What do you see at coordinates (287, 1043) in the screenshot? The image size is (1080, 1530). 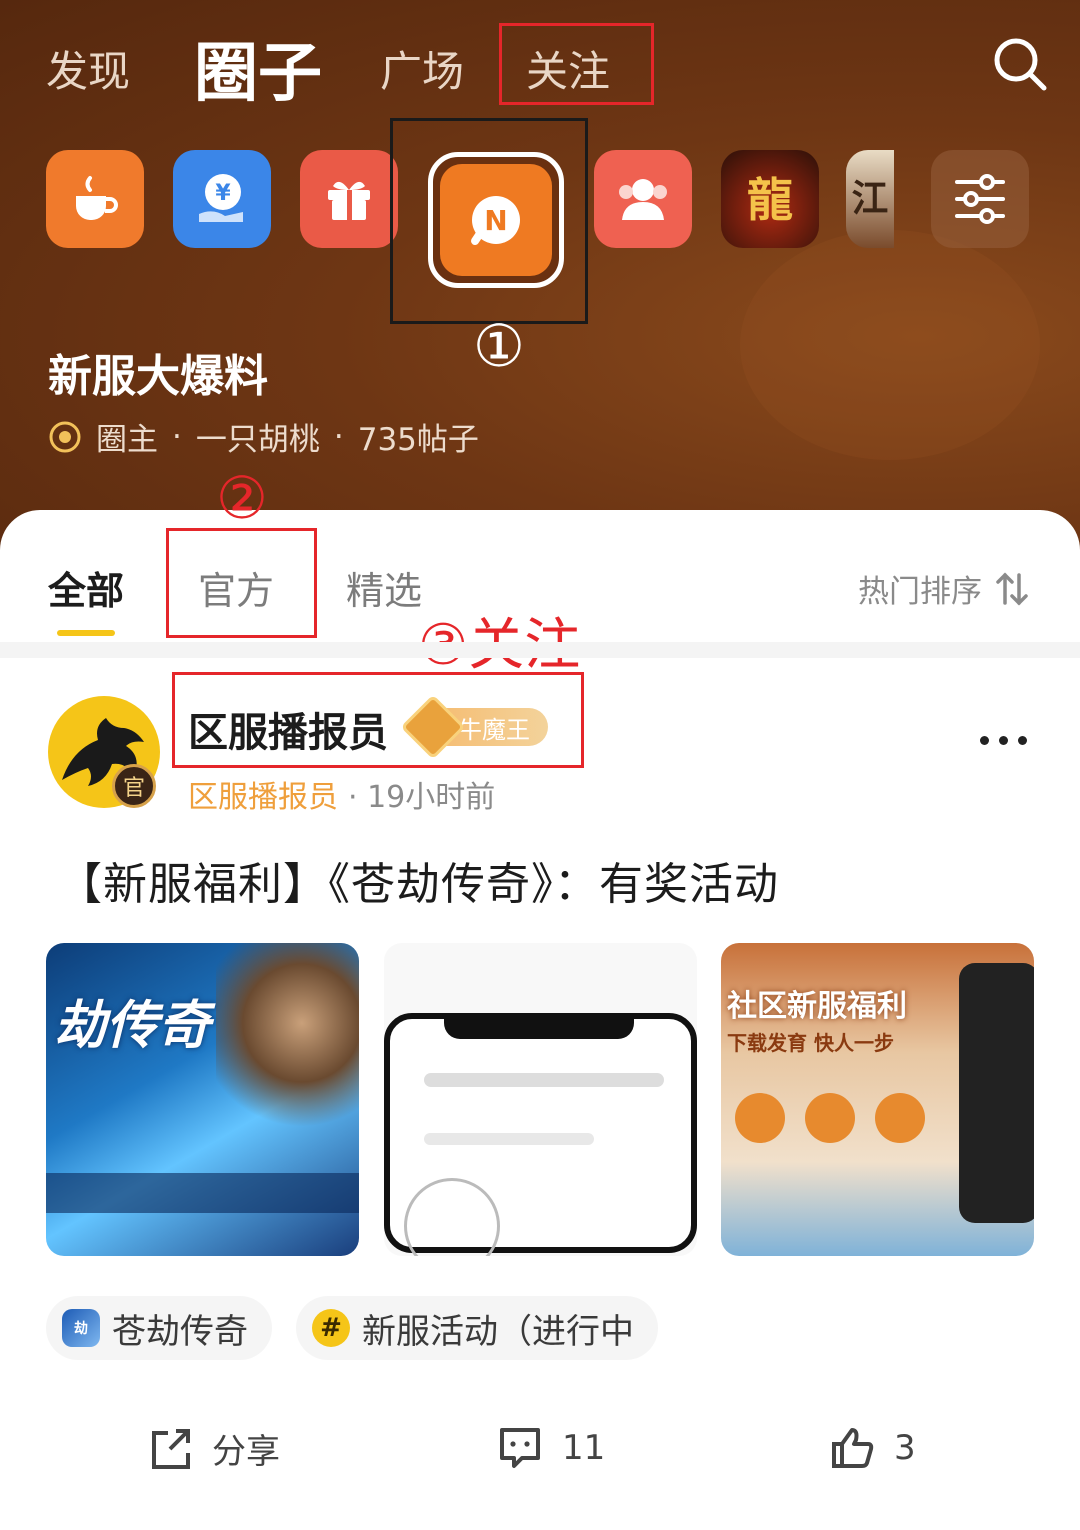 I see `hero-figure` at bounding box center [287, 1043].